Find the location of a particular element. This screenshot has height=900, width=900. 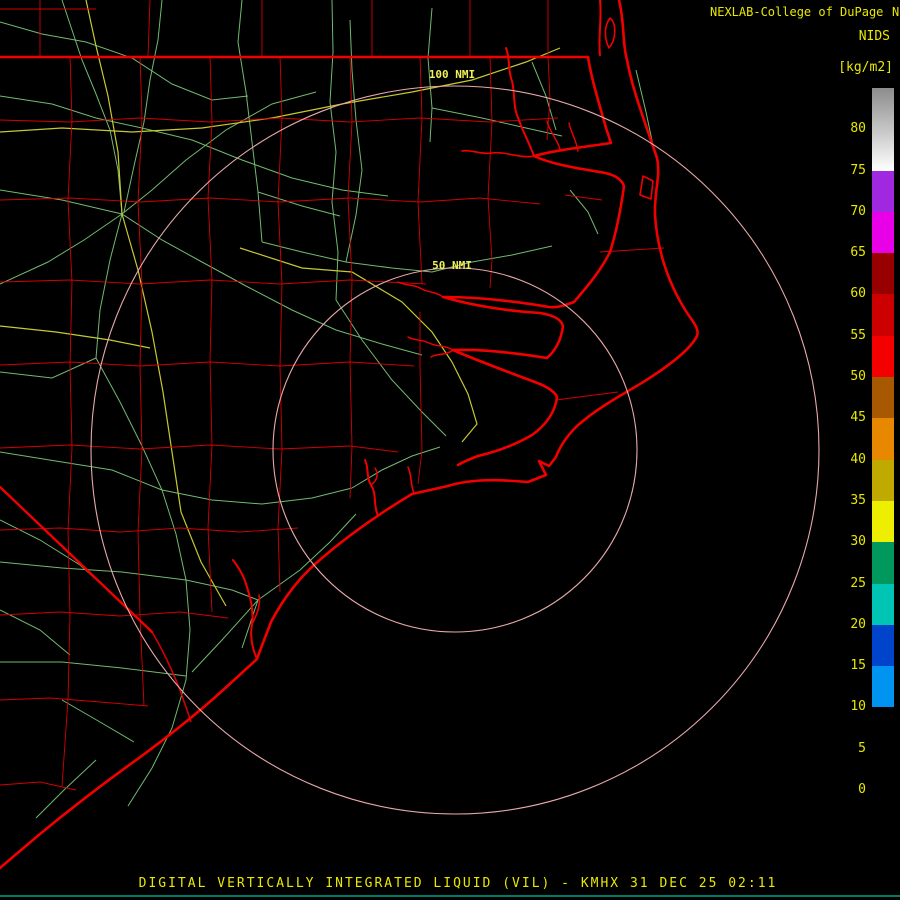

colorbar-tick-label: 25 is located at coordinates (858, 583).